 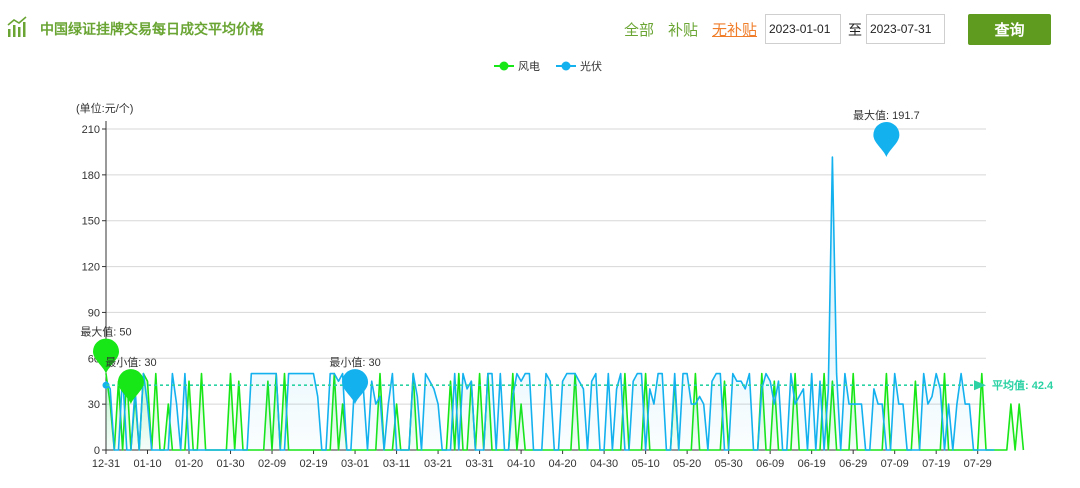 What do you see at coordinates (591, 66) in the screenshot?
I see `legend-label: 光伏` at bounding box center [591, 66].